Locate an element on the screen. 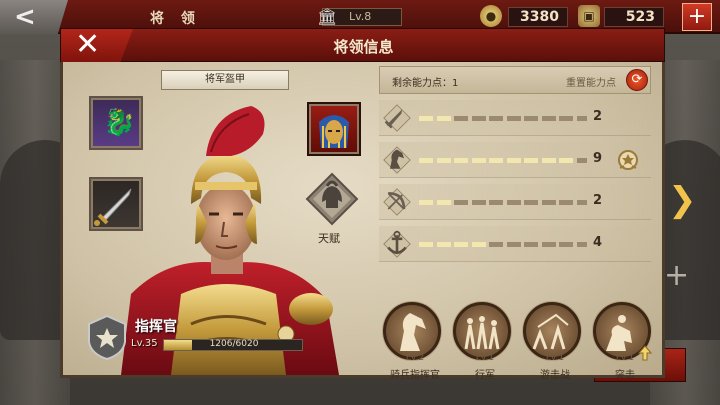 This screenshot has width=720, height=405. banner-item-slot is located at coordinates (116, 123).